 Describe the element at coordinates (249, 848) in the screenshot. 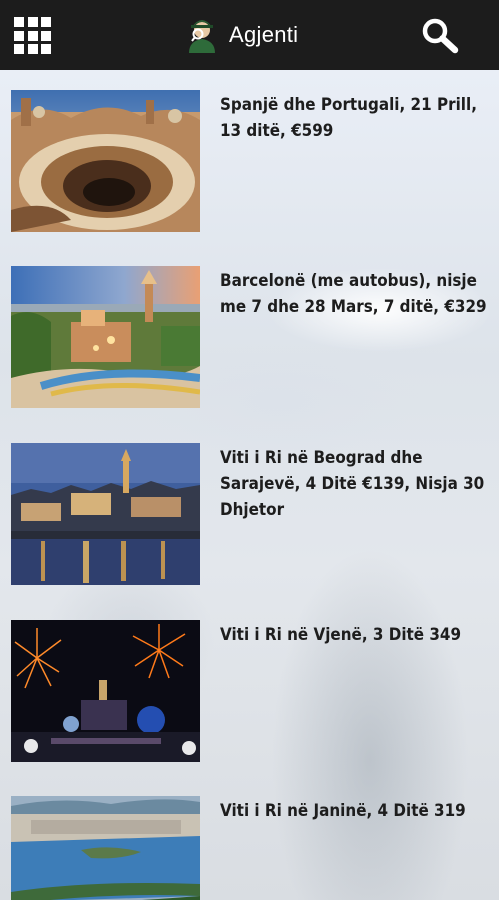

I see `offer-card: Viti i Ri në Janinë, 4 Ditë 319` at that location.